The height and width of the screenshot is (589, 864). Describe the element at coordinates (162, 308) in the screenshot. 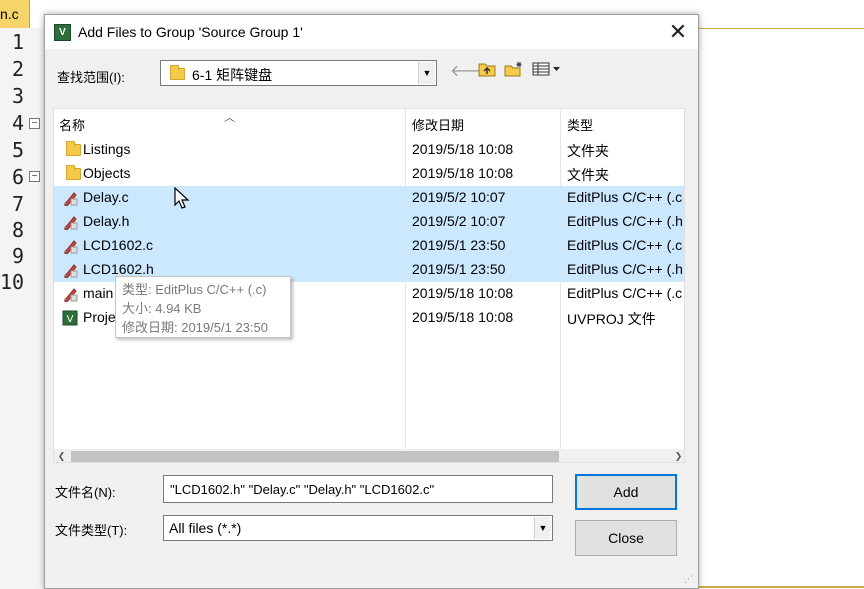

I see `tooltip-size: 大小: 4.94 KB` at that location.